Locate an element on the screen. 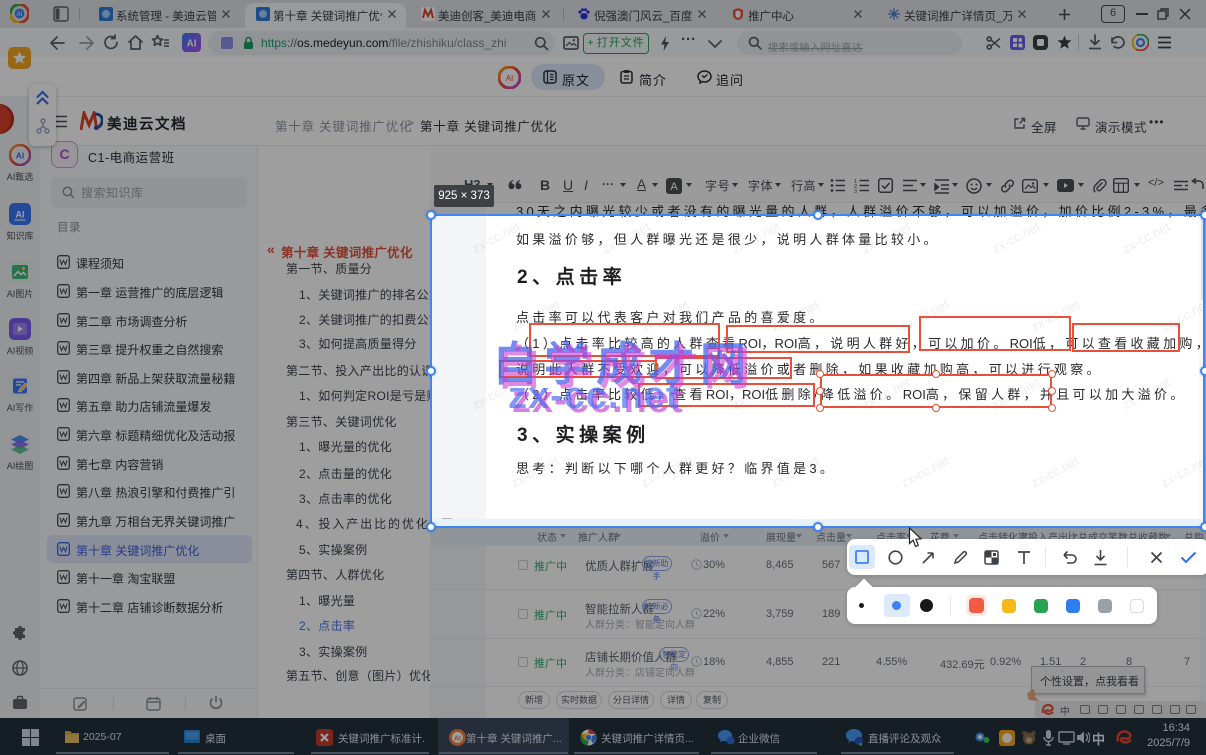  svg-text: 3 is located at coordinates (855, 191).